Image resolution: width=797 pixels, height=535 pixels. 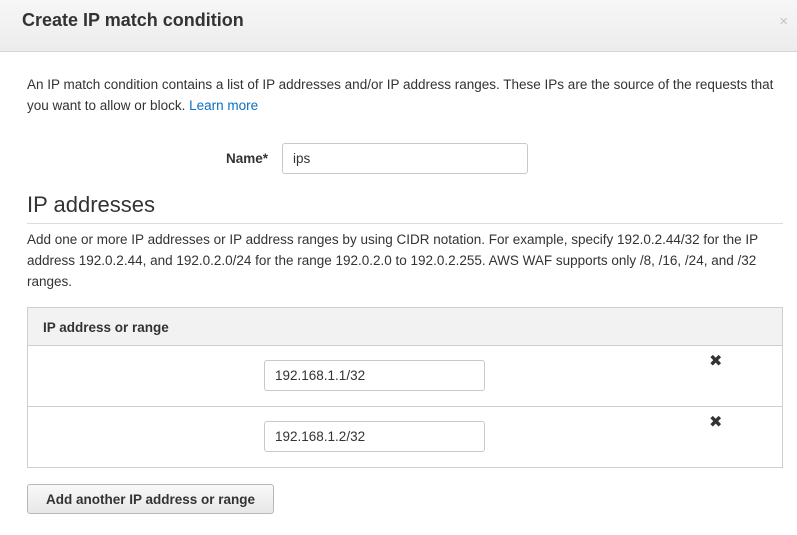 What do you see at coordinates (405, 223) in the screenshot?
I see `section-divider` at bounding box center [405, 223].